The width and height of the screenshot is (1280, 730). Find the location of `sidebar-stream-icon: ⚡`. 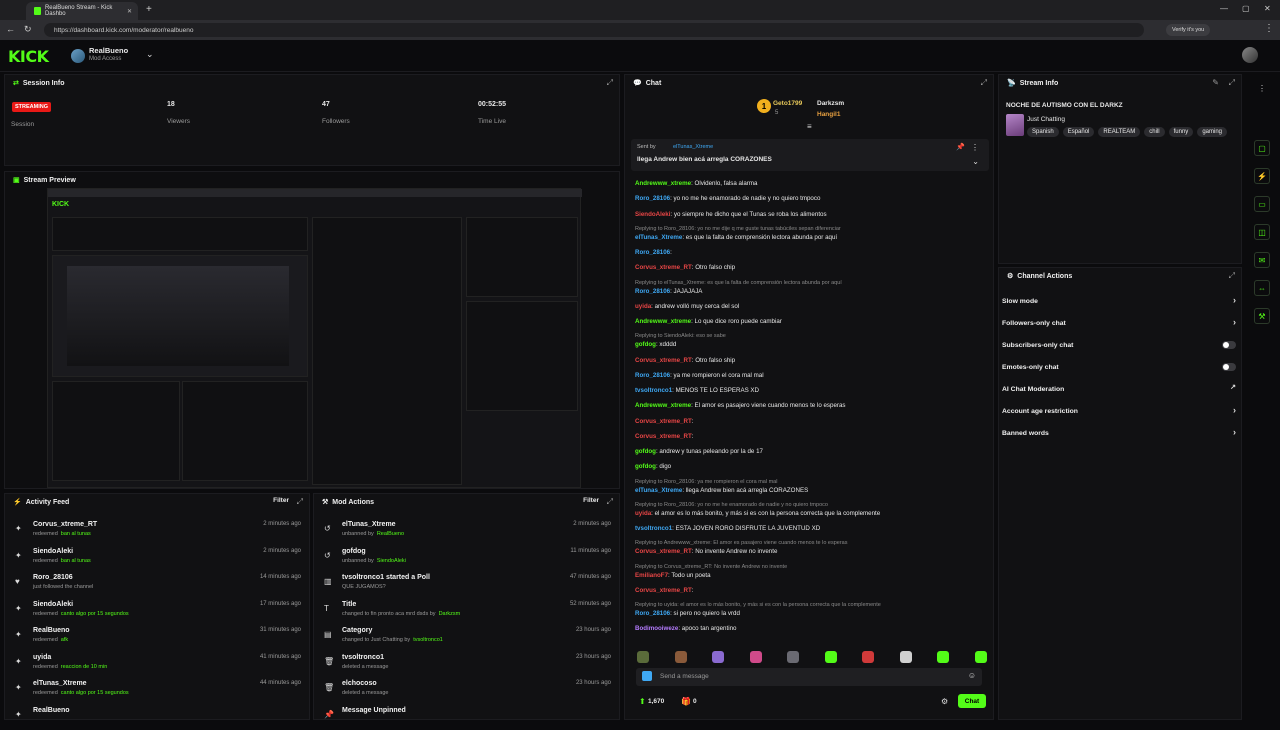

sidebar-stream-icon: ⚡ is located at coordinates (1262, 176).